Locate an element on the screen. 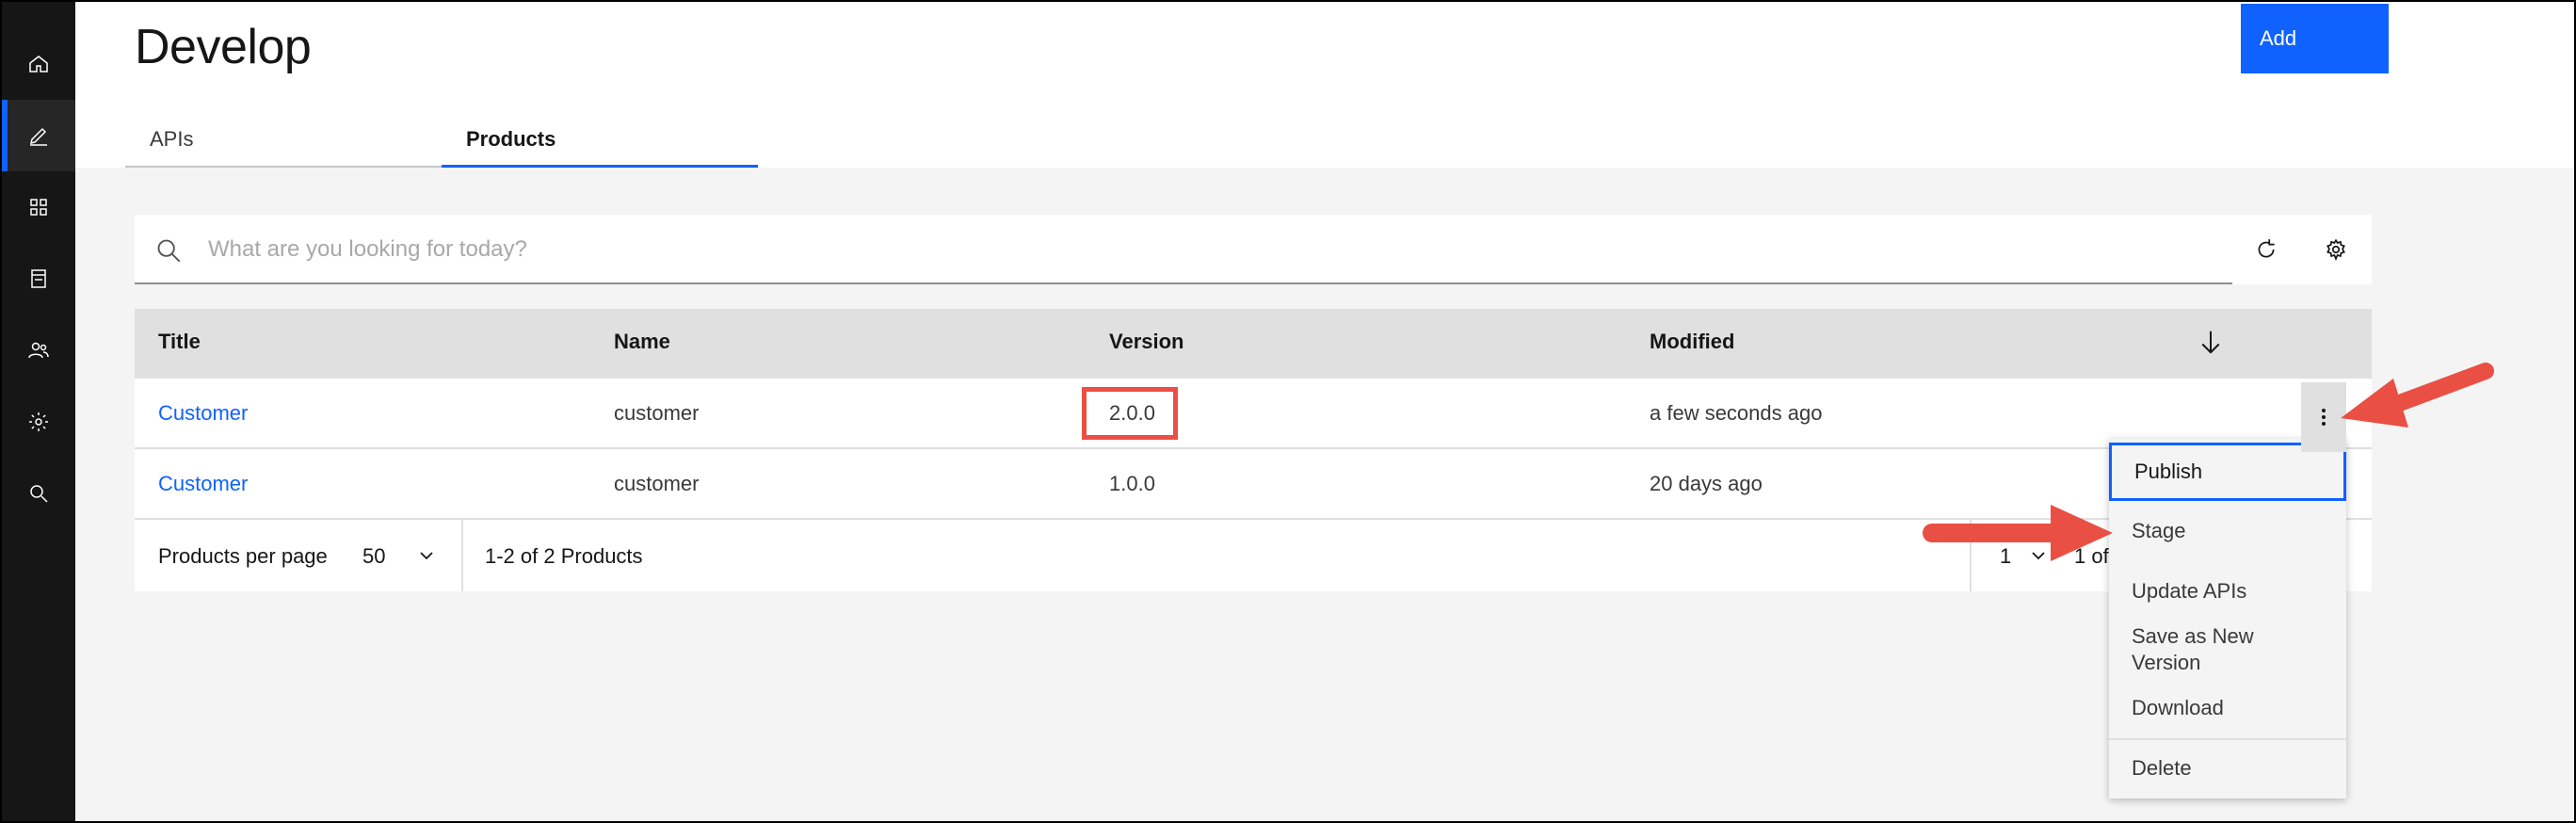 The width and height of the screenshot is (2576, 823). menu-item-save-new-version: Save as New Version is located at coordinates (2203, 650).